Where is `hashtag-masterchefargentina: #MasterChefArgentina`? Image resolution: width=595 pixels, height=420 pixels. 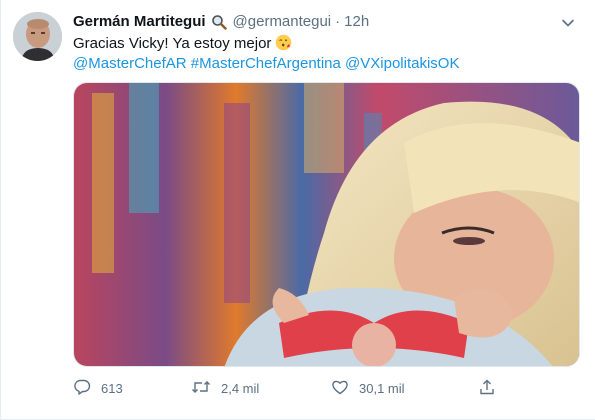
hashtag-masterchefargentina: #MasterChefArgentina is located at coordinates (266, 63).